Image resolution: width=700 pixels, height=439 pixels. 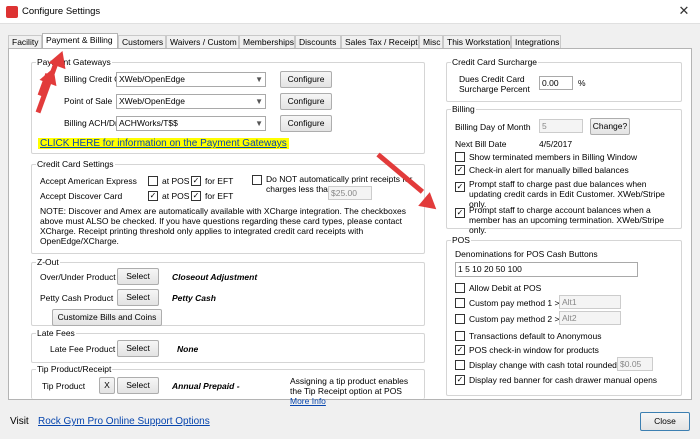 What do you see at coordinates (142, 42) in the screenshot?
I see `tab-customers: Customers` at bounding box center [142, 42].